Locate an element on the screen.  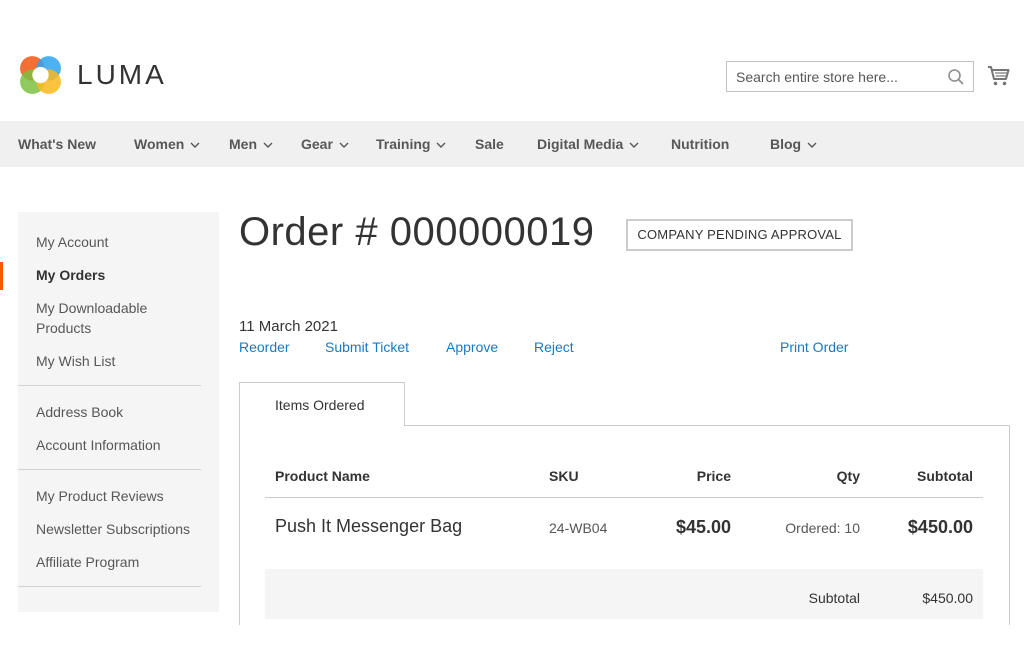
brand-name: LUMA is located at coordinates (122, 74).